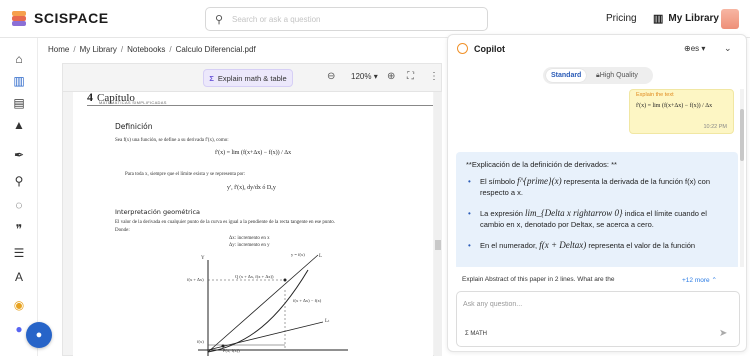  Describe the element at coordinates (728, 48) in the screenshot. I see `collapse-chevron-icon: ⌄` at that location.